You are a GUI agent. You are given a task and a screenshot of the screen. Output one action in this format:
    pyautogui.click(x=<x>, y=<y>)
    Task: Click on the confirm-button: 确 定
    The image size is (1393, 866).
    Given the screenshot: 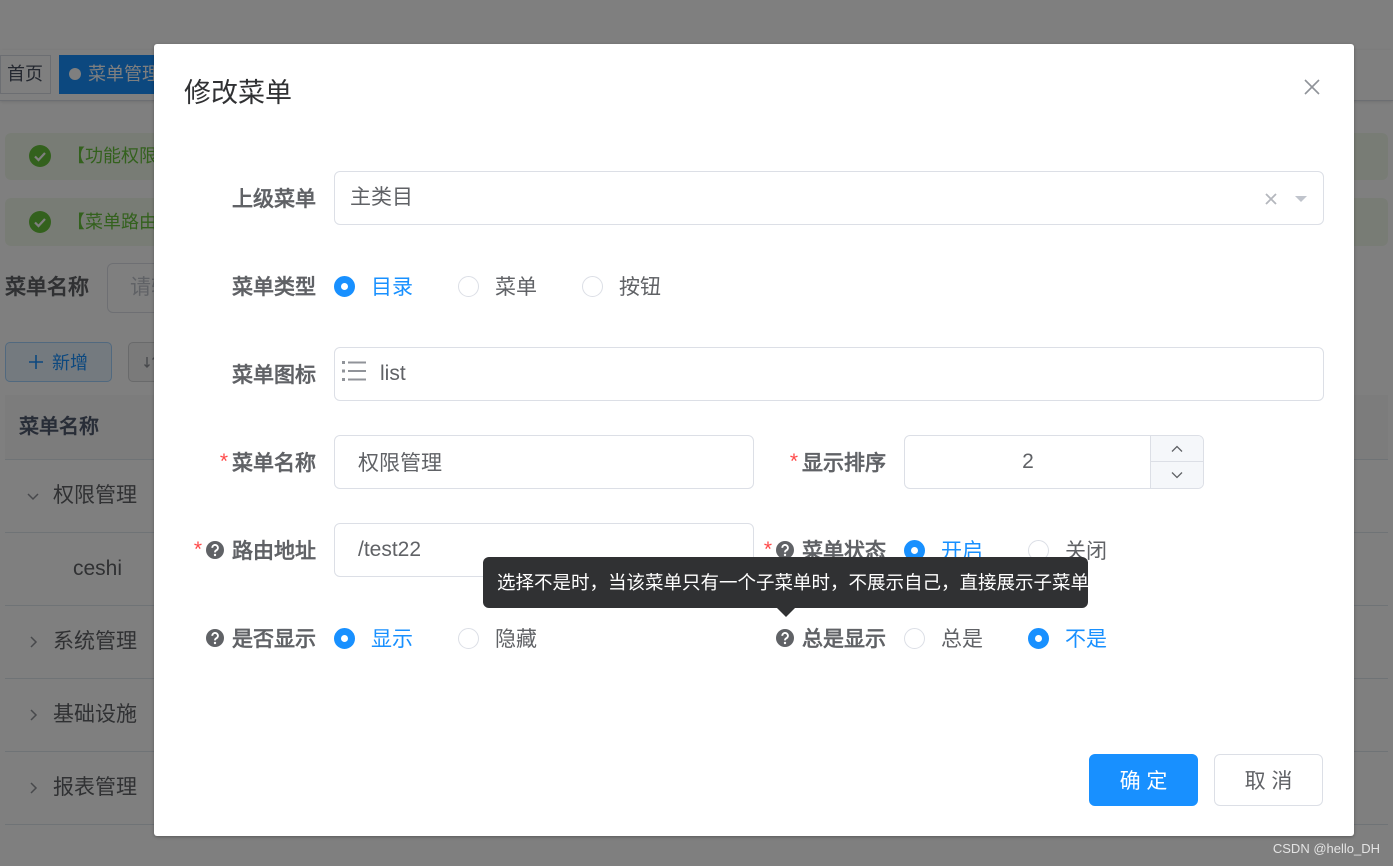 What is the action you would take?
    pyautogui.click(x=1143, y=780)
    